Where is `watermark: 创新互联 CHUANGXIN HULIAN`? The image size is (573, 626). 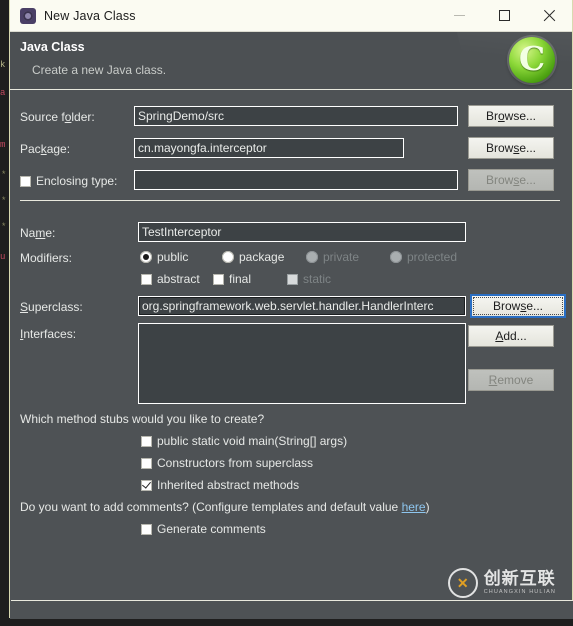
watermark: 创新互联 CHUANGXIN HULIAN is located at coordinates (501, 583).